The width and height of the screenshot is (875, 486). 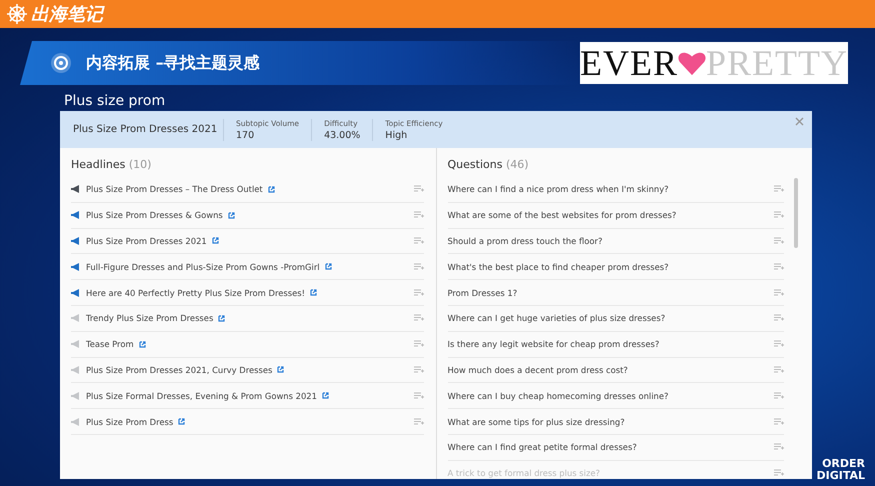 What do you see at coordinates (179, 369) in the screenshot?
I see `headline-text: Plus Size Prom Dresses 2021, Curvy Dresses` at bounding box center [179, 369].